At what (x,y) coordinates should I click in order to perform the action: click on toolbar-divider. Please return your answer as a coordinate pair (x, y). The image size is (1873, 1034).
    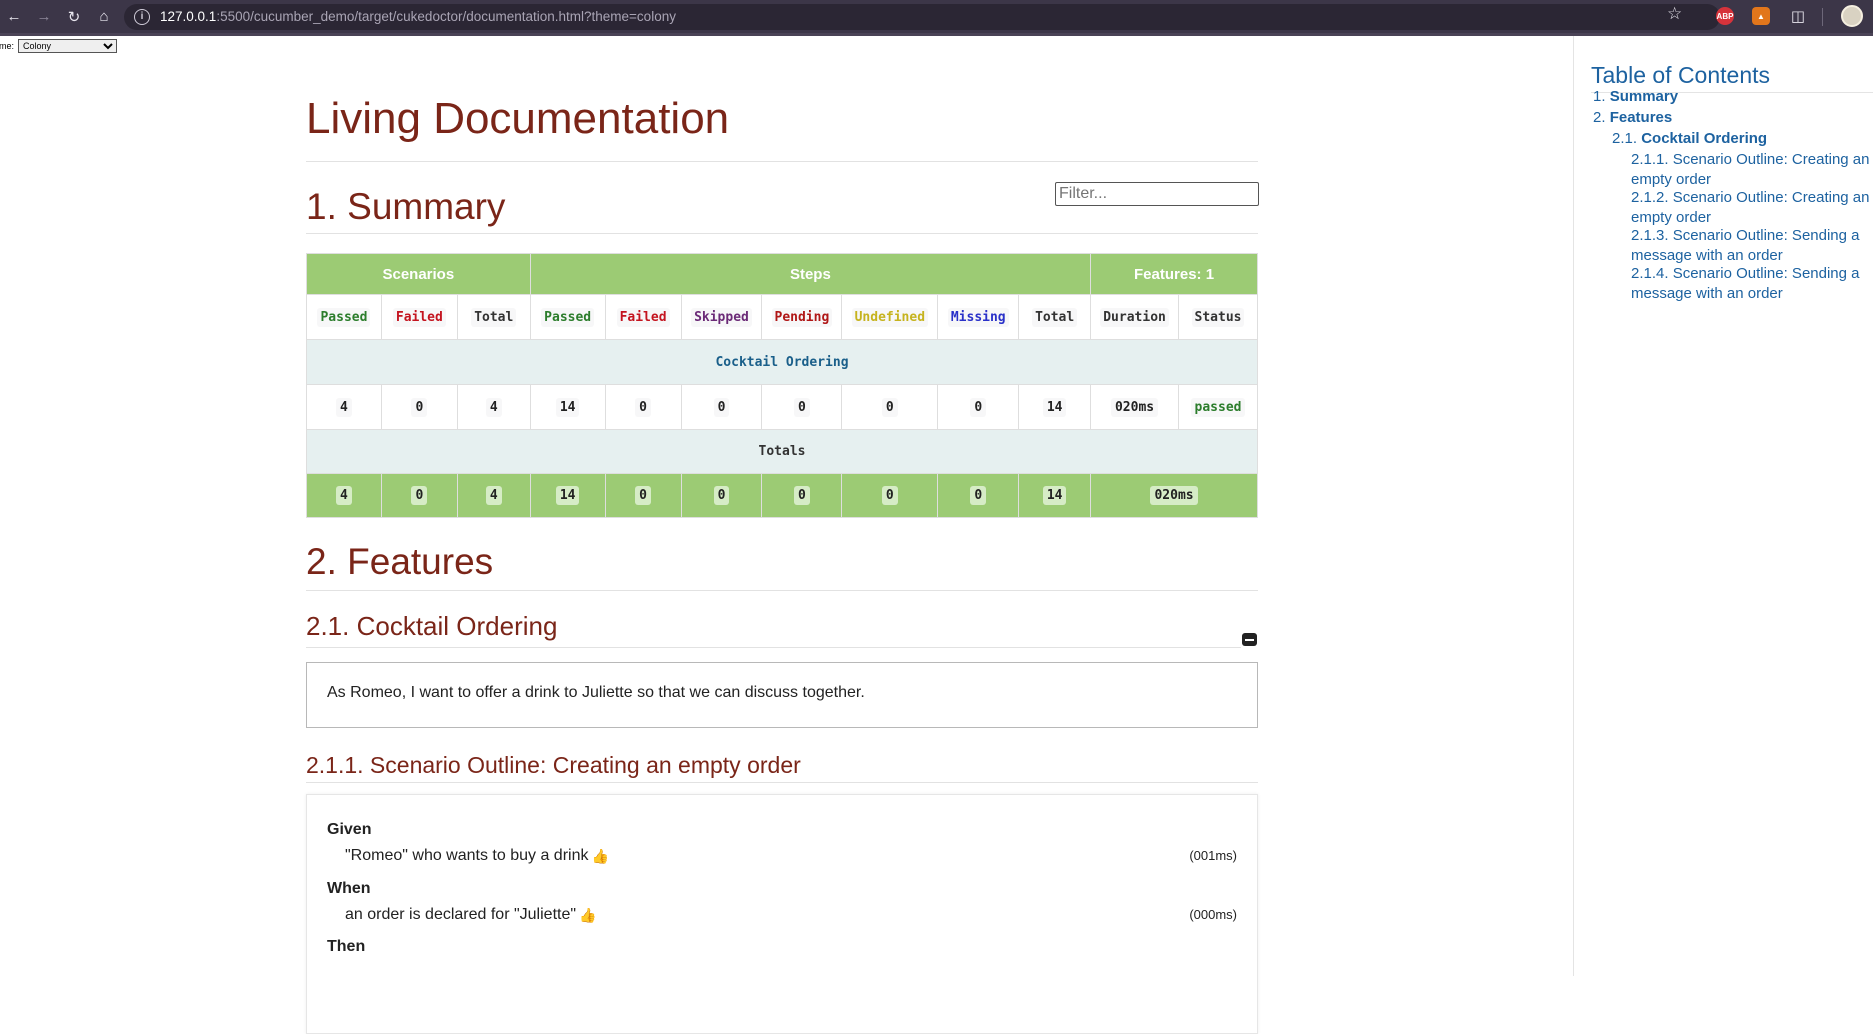
    Looking at the image, I should click on (1822, 17).